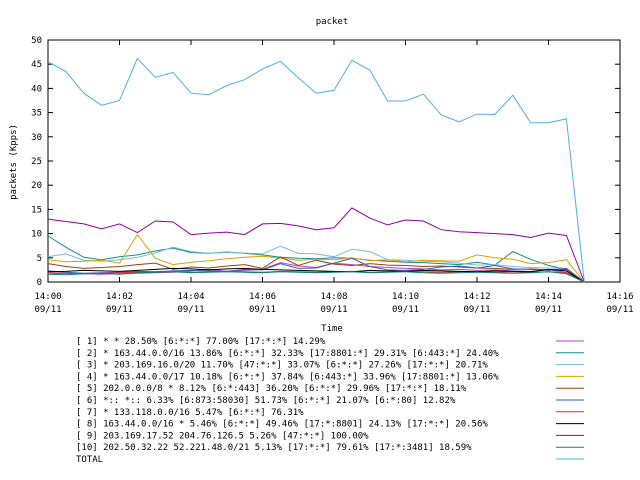 The width and height of the screenshot is (640, 480). What do you see at coordinates (36, 210) in the screenshot?
I see `y-tick-label: 15` at bounding box center [36, 210].